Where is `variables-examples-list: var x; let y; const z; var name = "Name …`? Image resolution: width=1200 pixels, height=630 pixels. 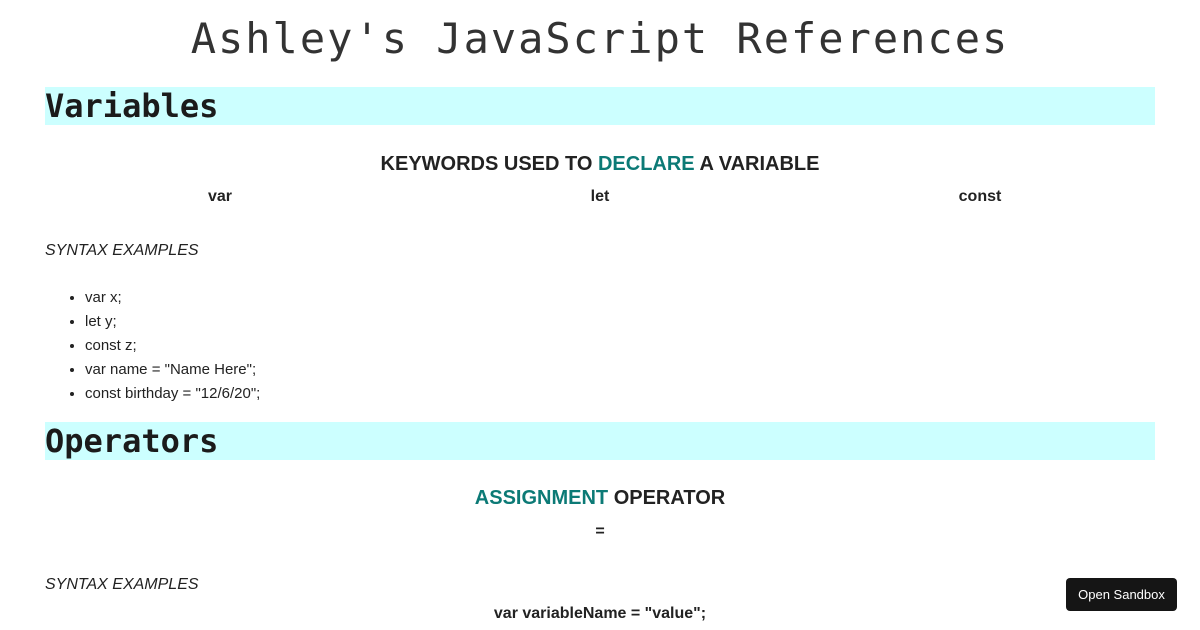 variables-examples-list: var x; let y; const z; var name = "Name … is located at coordinates (152, 346).